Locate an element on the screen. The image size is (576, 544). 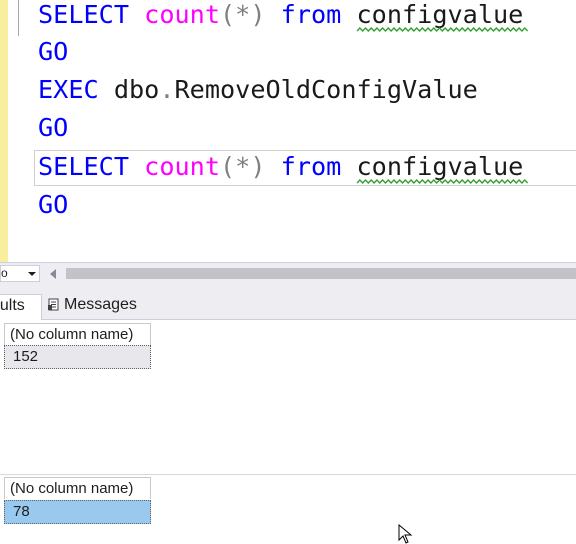
zoom-dropdown: o is located at coordinates (20, 273).